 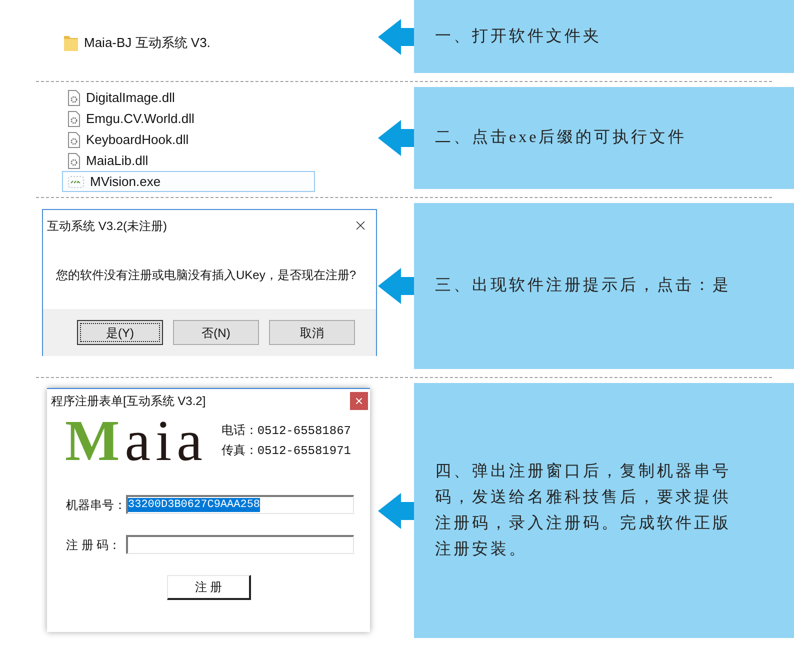 I want to click on dialog-title: 程序注册表单[互动系统 V3.2], so click(x=128, y=401).